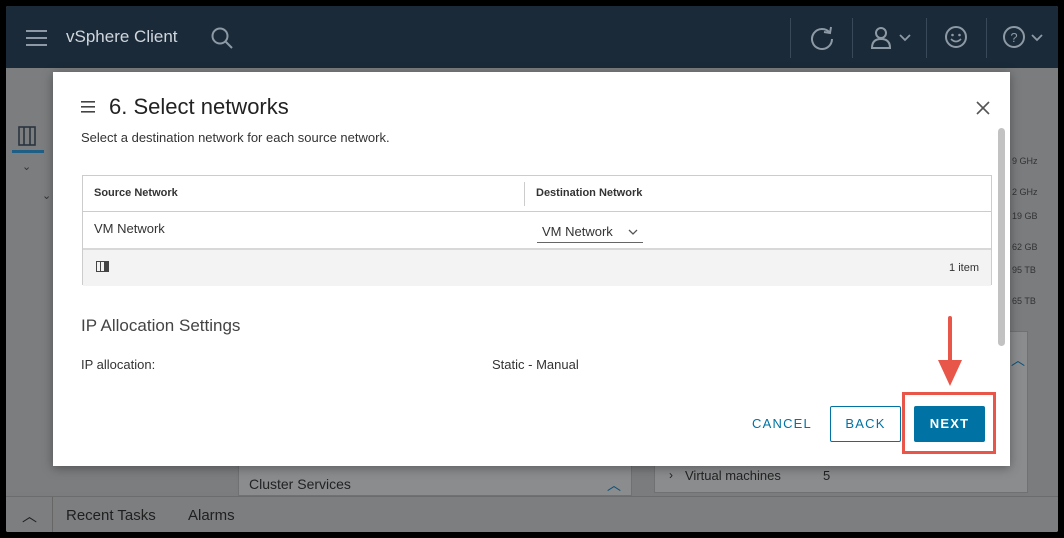  Describe the element at coordinates (865, 424) in the screenshot. I see `back-button: BACK` at that location.